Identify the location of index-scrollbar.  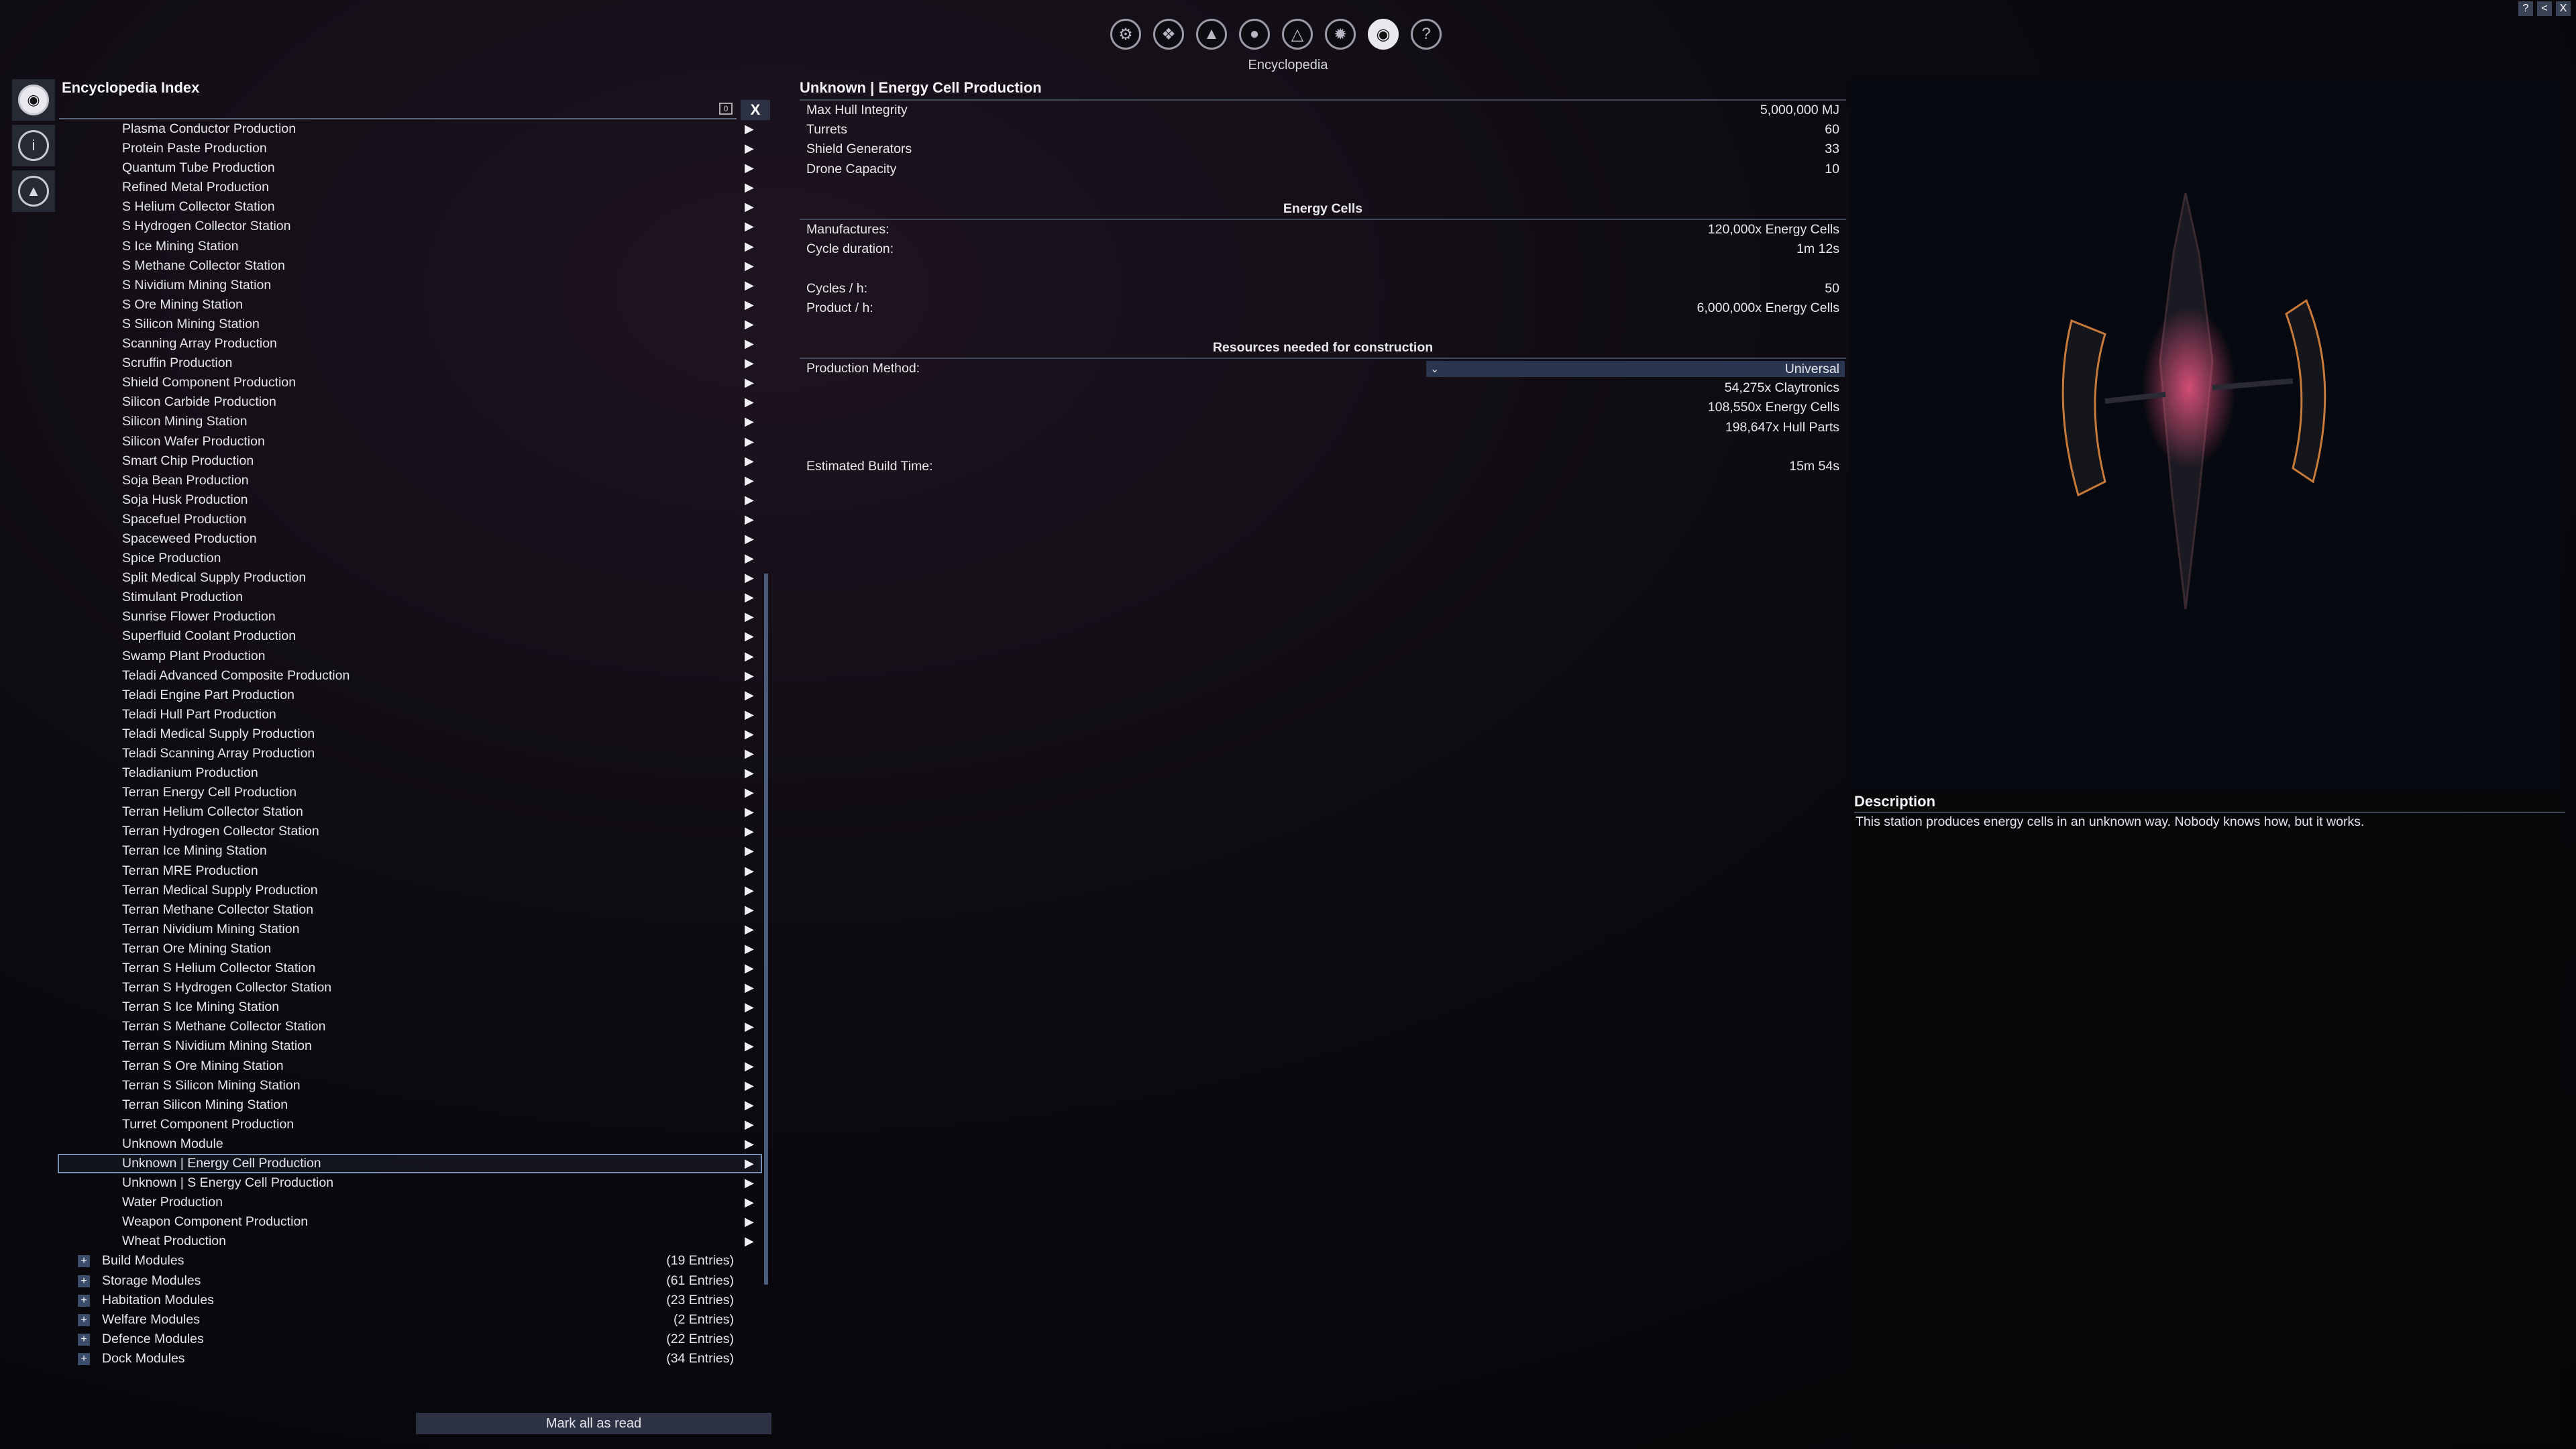
(766, 929).